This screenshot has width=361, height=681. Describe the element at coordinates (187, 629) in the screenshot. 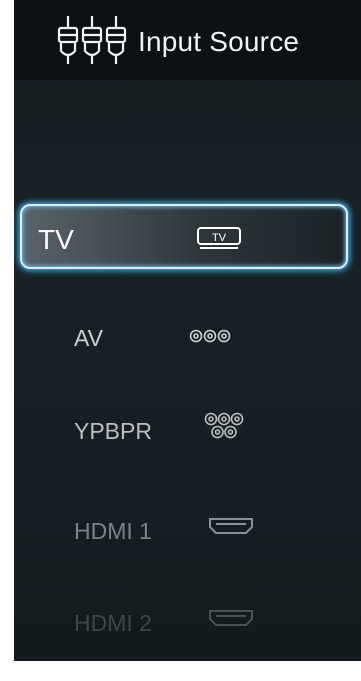

I see `source-item-hdmi2: HDMI 2` at that location.